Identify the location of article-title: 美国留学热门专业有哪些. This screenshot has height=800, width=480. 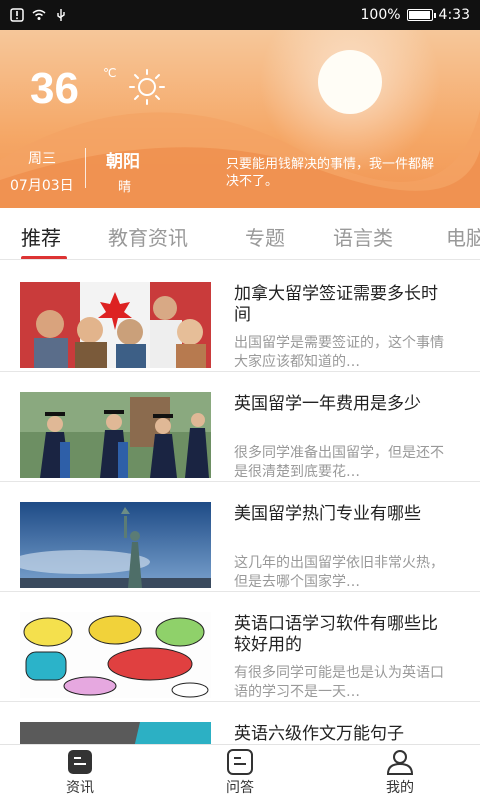
(327, 514).